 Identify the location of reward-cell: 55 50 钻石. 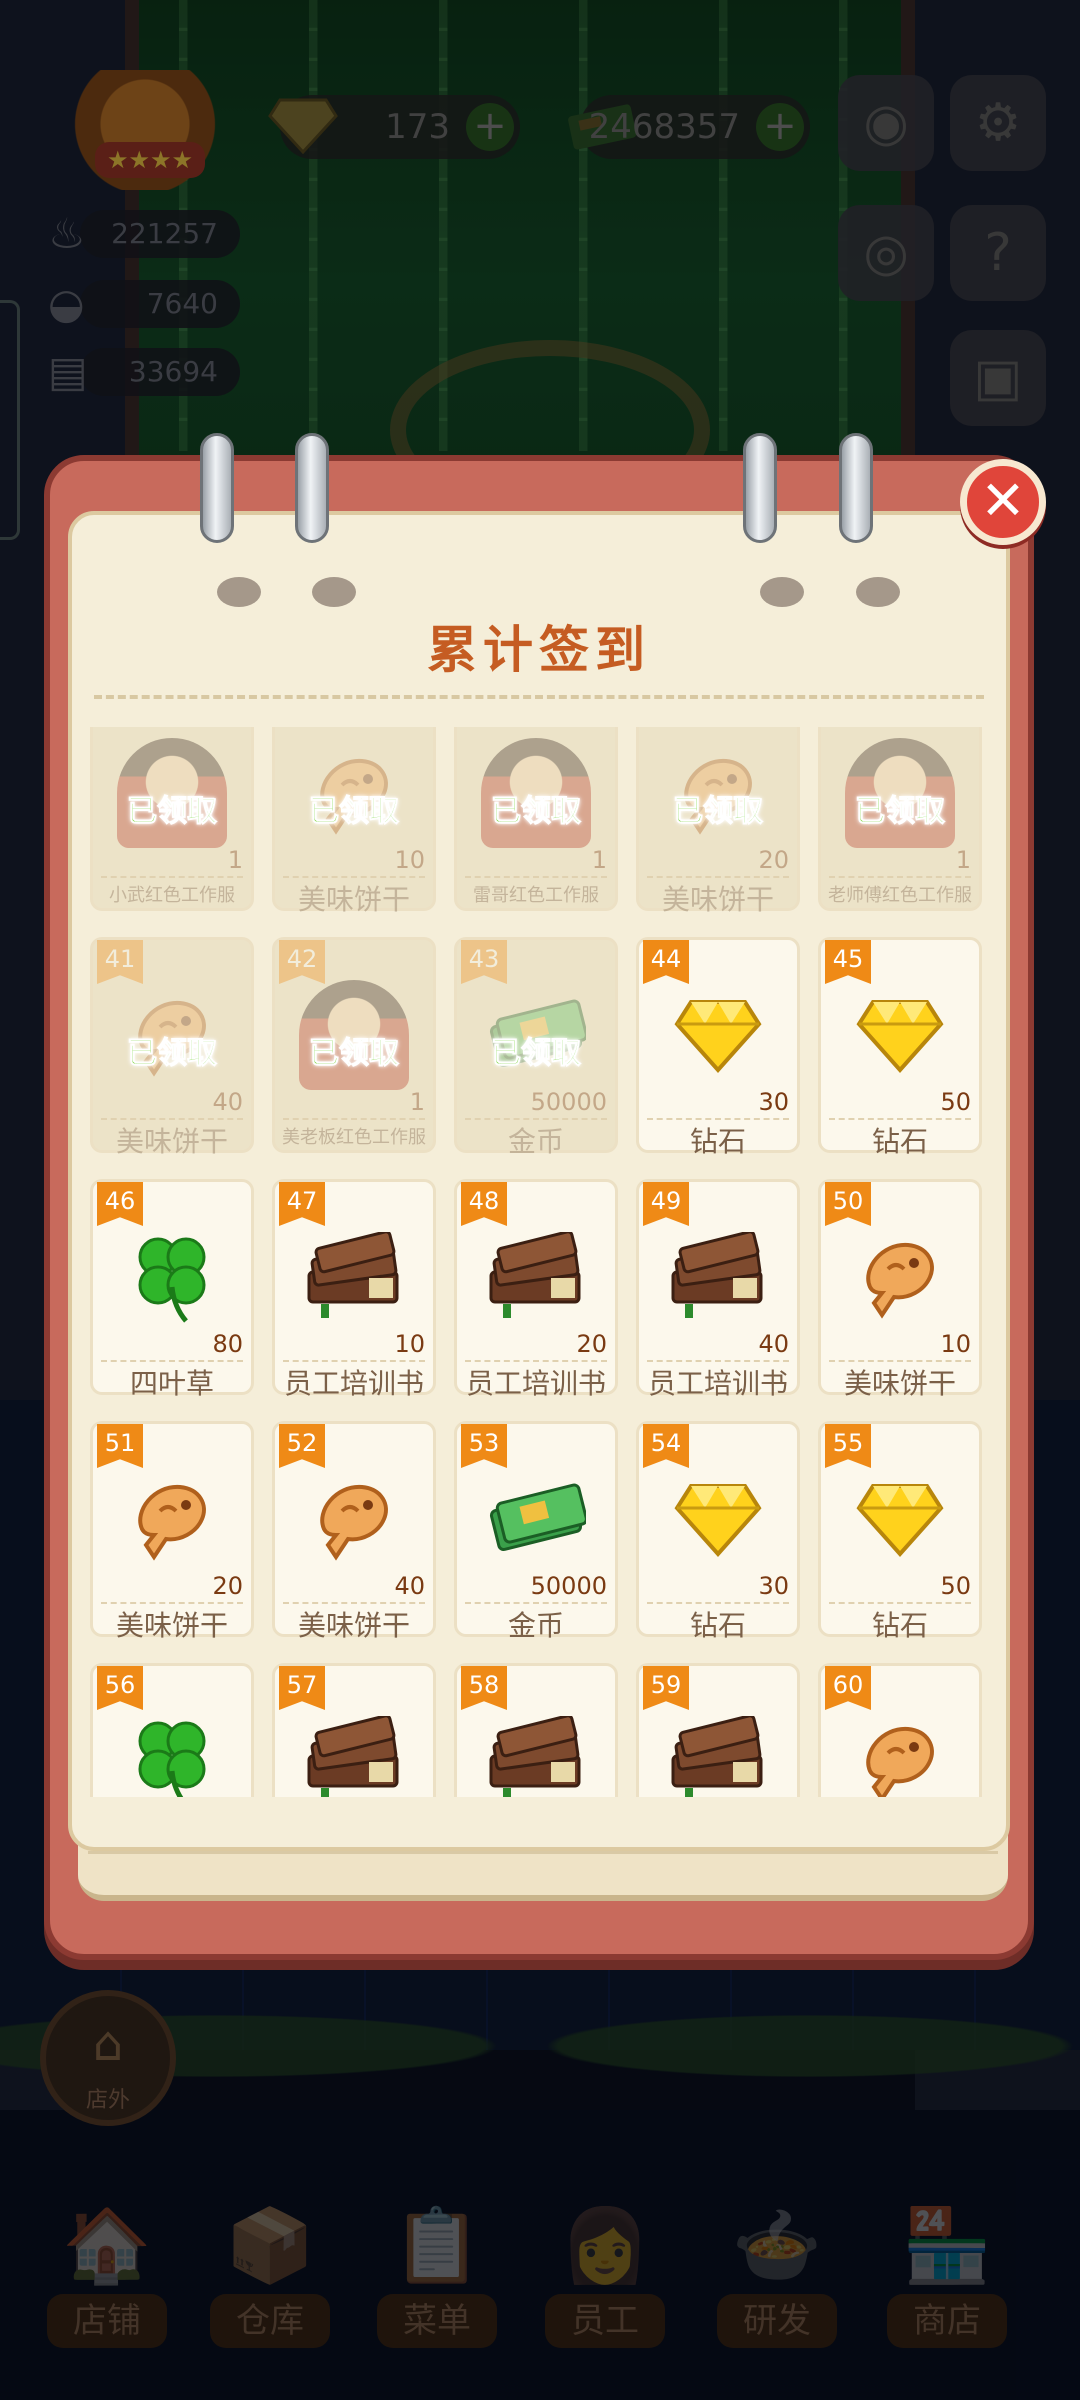
(900, 1531).